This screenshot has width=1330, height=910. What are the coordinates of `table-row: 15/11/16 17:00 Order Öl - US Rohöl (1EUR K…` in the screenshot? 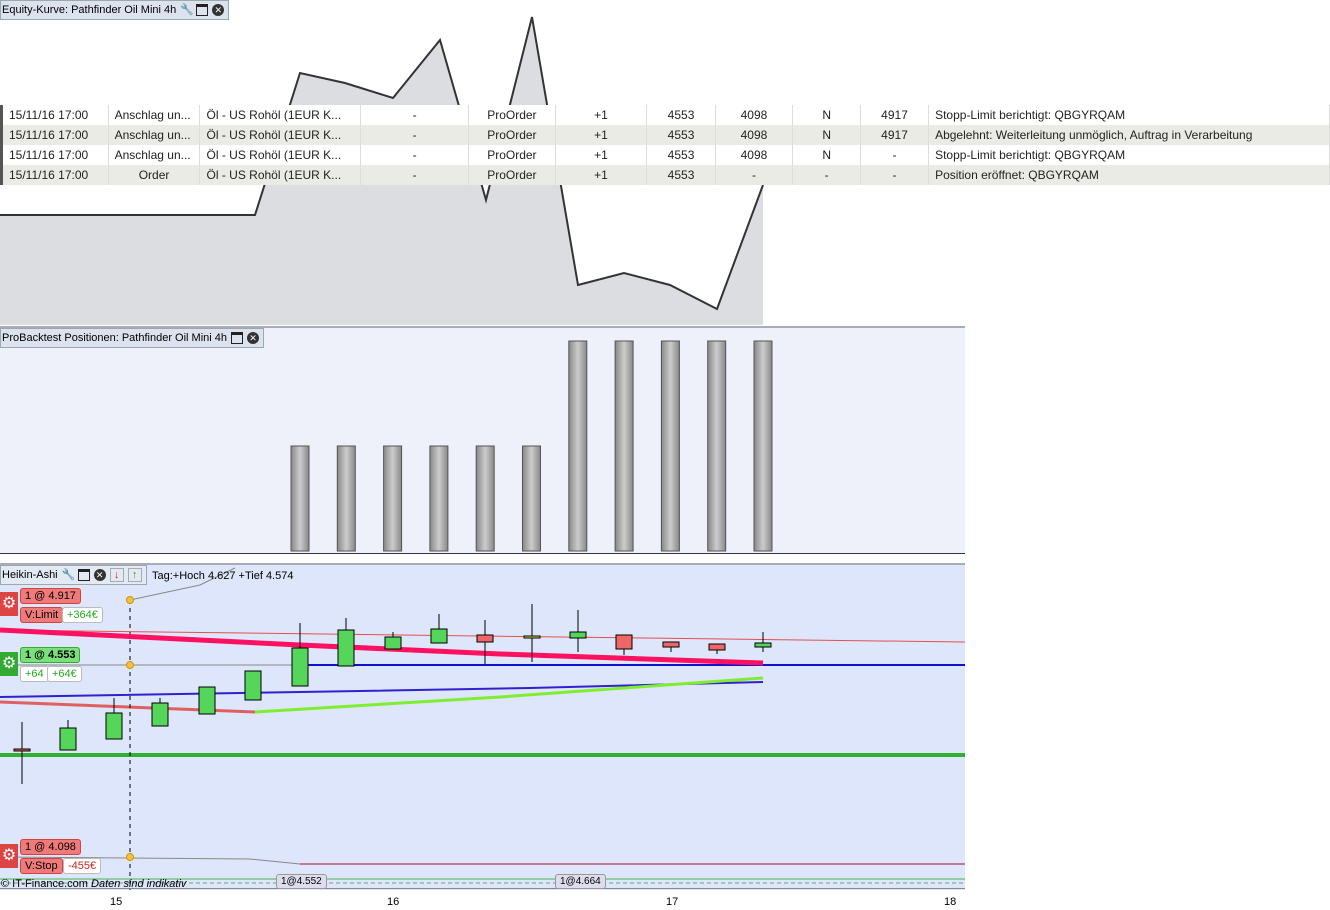 It's located at (665, 175).